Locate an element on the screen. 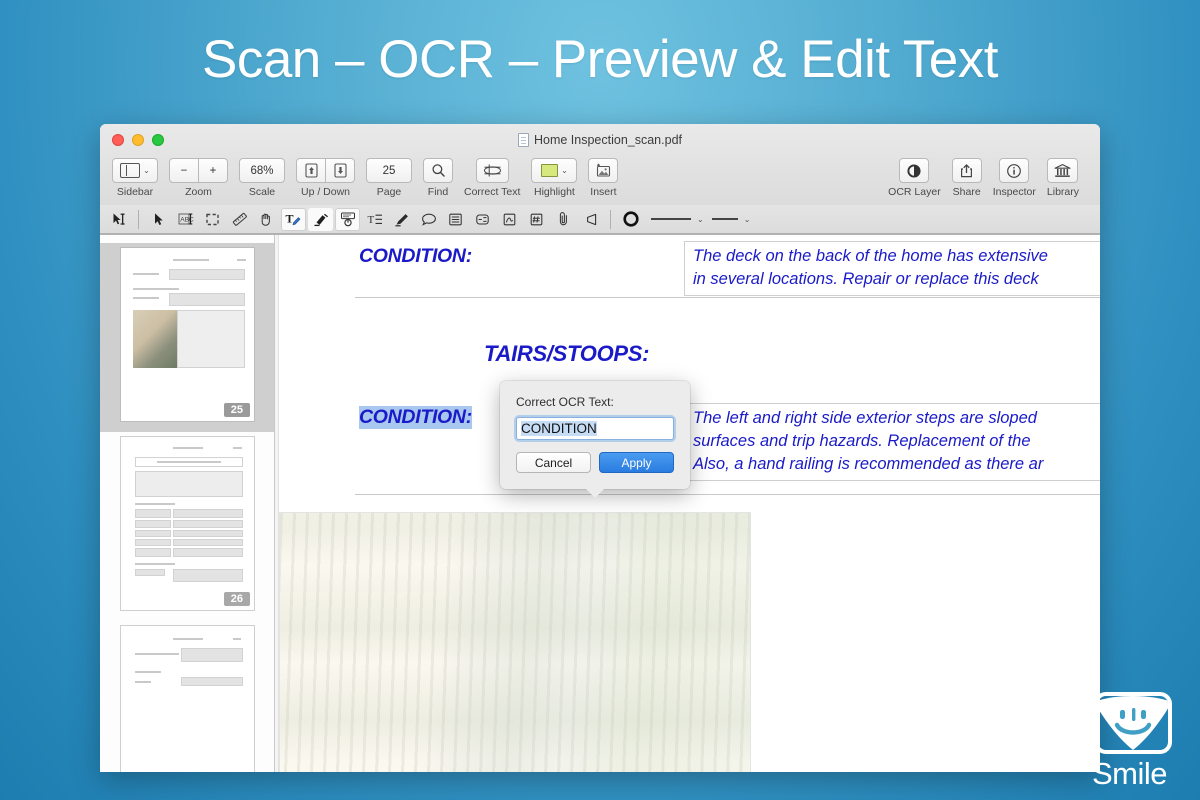 This screenshot has width=1200, height=800. highlight-button: ⌄ is located at coordinates (554, 170).